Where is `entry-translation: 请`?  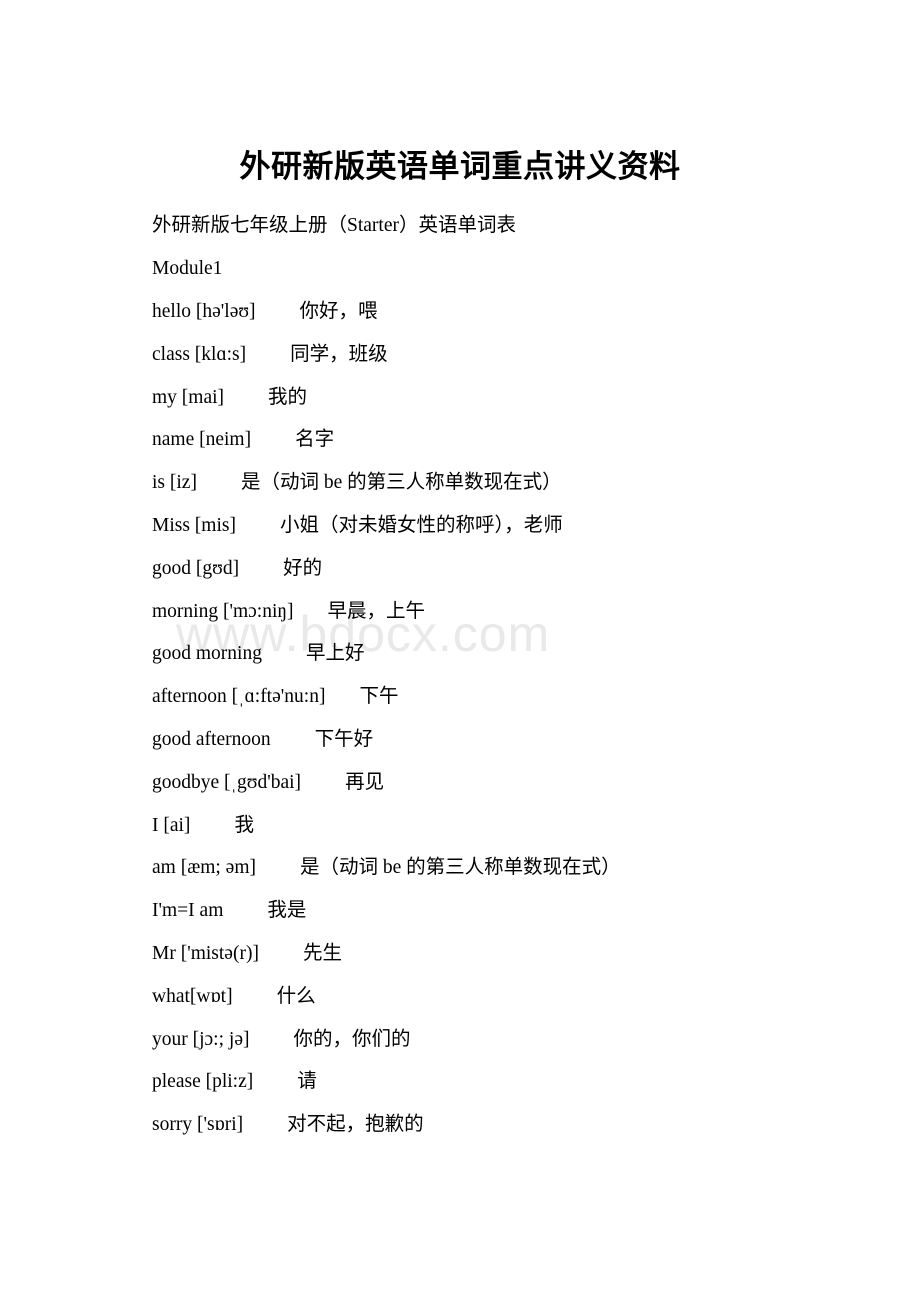
entry-translation: 请 is located at coordinates (307, 1082).